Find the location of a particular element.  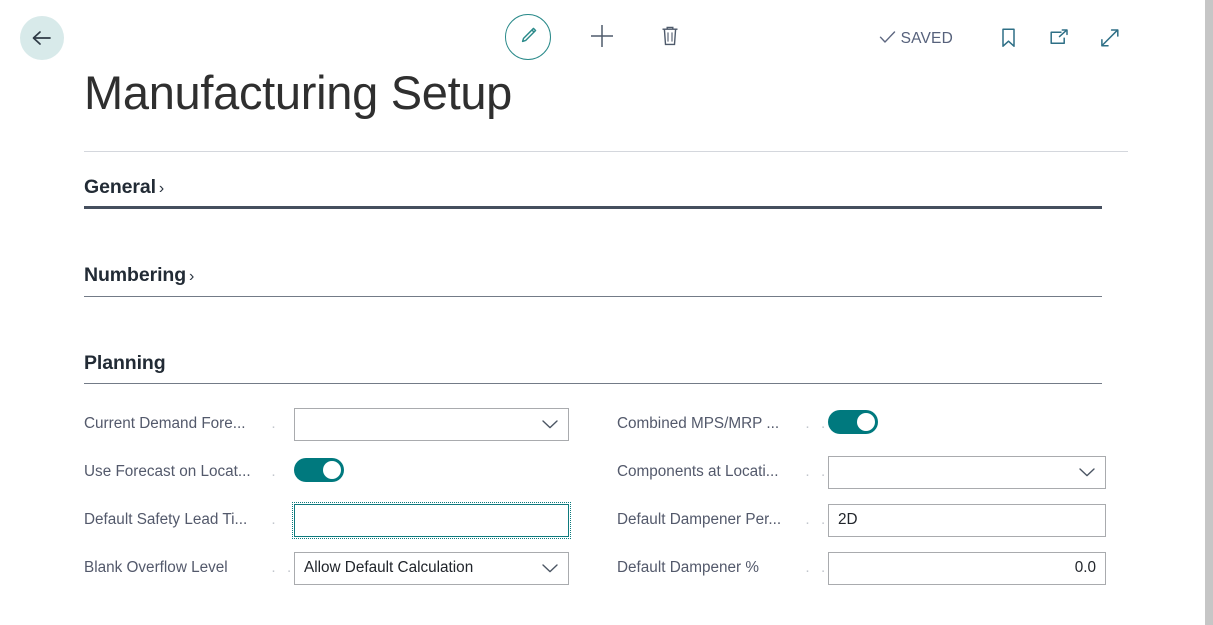

section-title-numbering: Numbering is located at coordinates (135, 275).